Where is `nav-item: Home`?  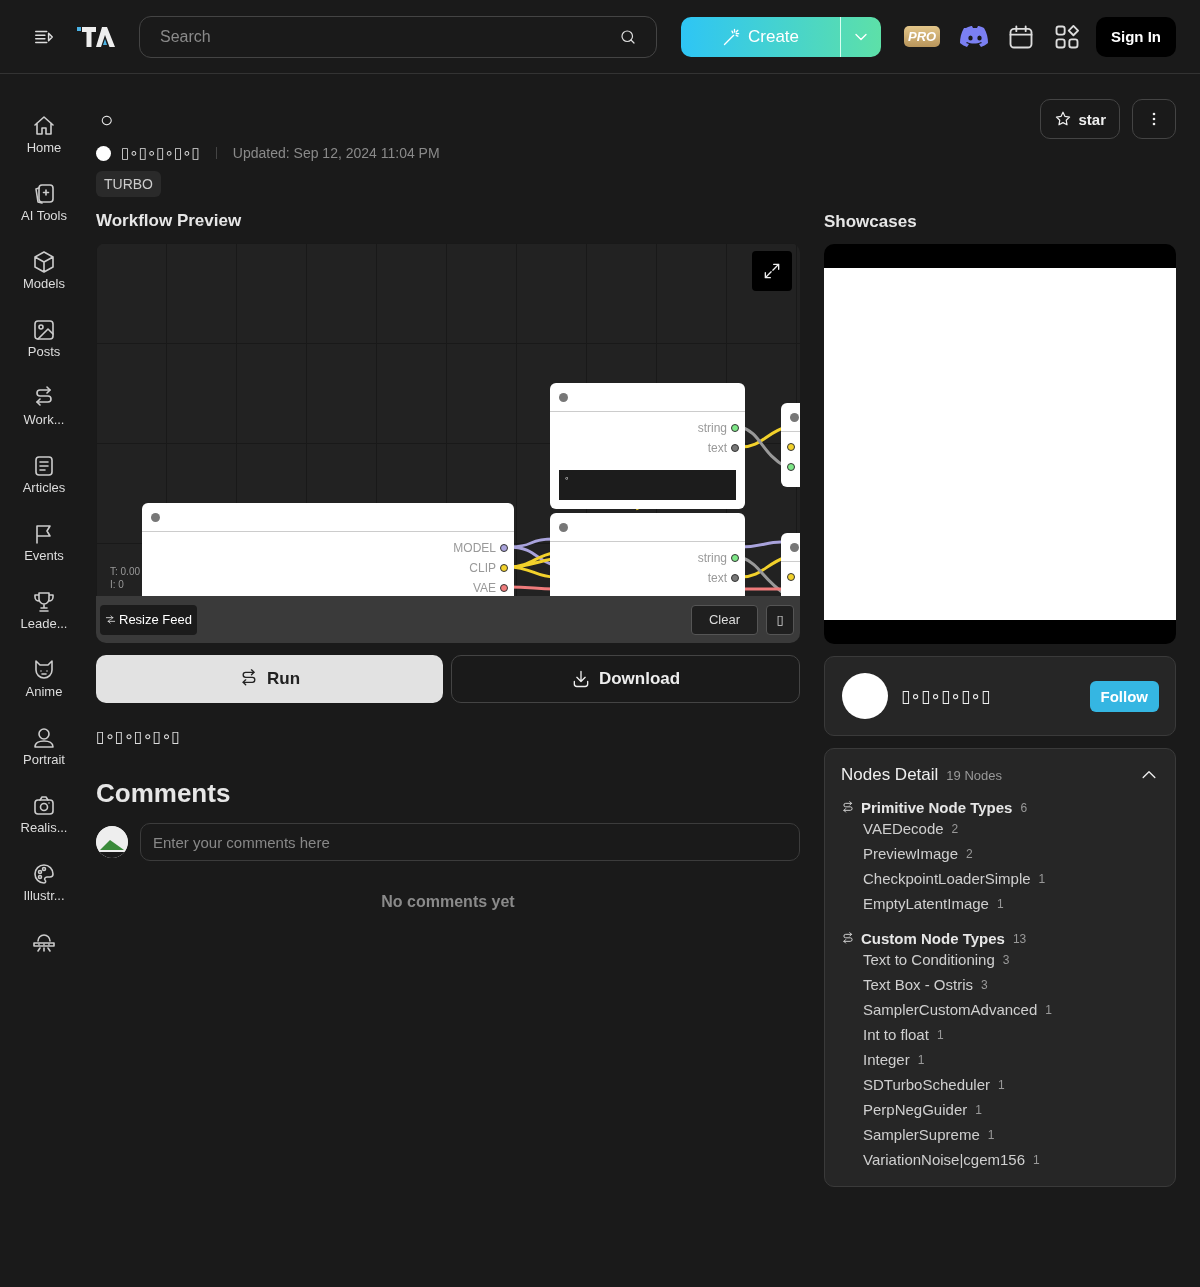
nav-item: Home is located at coordinates (44, 147).